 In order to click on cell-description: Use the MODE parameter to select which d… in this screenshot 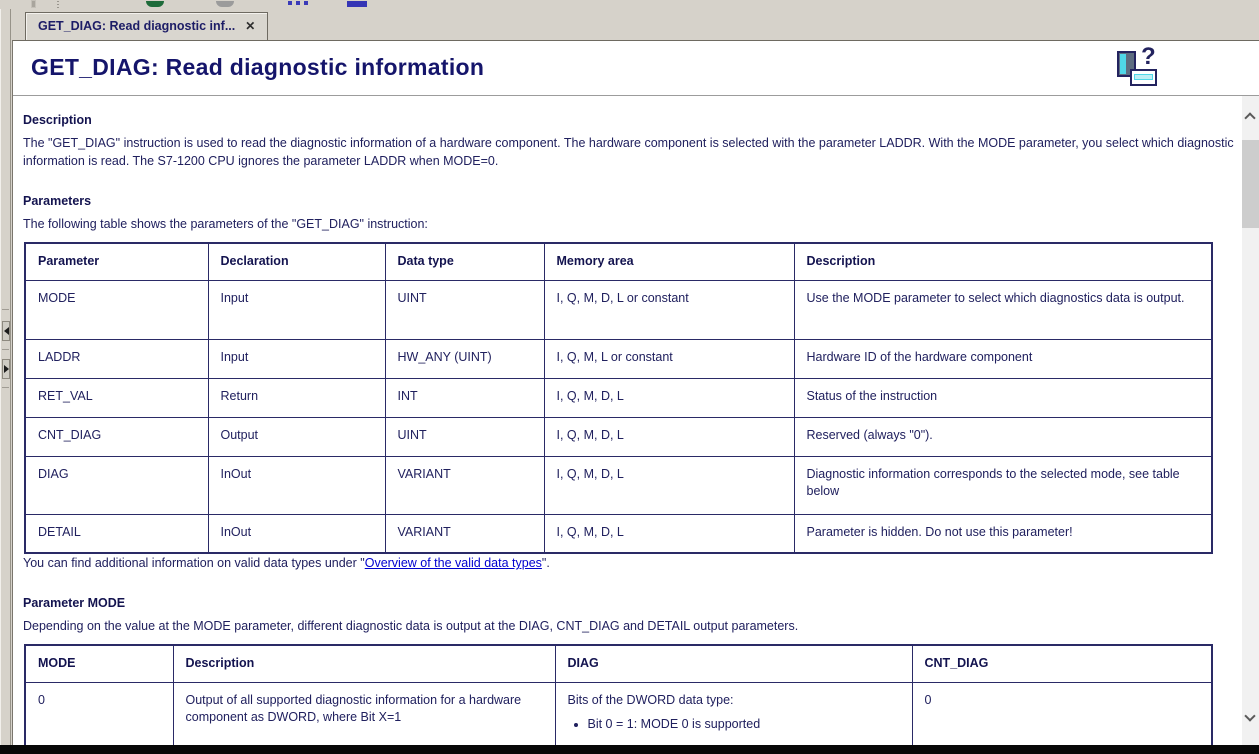, I will do `click(1003, 309)`.